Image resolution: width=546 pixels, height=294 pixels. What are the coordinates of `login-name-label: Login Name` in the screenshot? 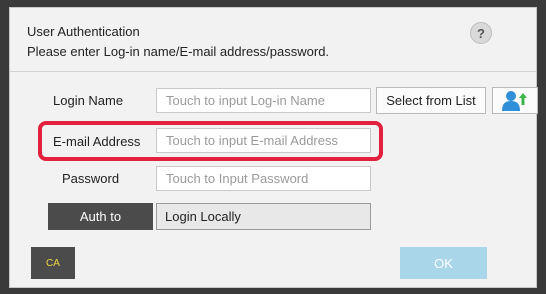 It's located at (88, 100).